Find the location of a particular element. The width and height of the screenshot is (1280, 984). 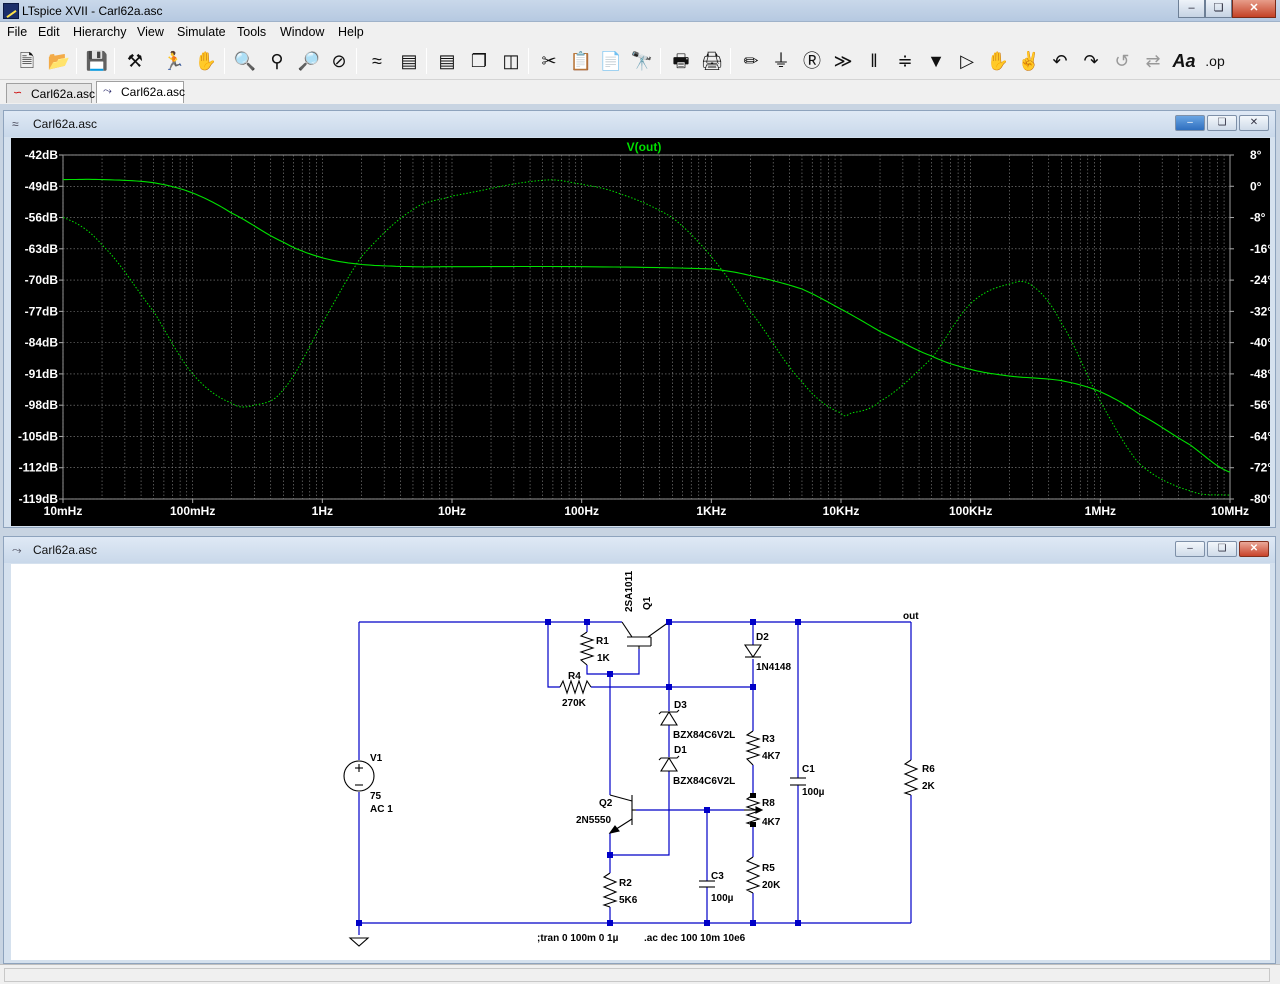

cut-icon: ✂ is located at coordinates (549, 61).